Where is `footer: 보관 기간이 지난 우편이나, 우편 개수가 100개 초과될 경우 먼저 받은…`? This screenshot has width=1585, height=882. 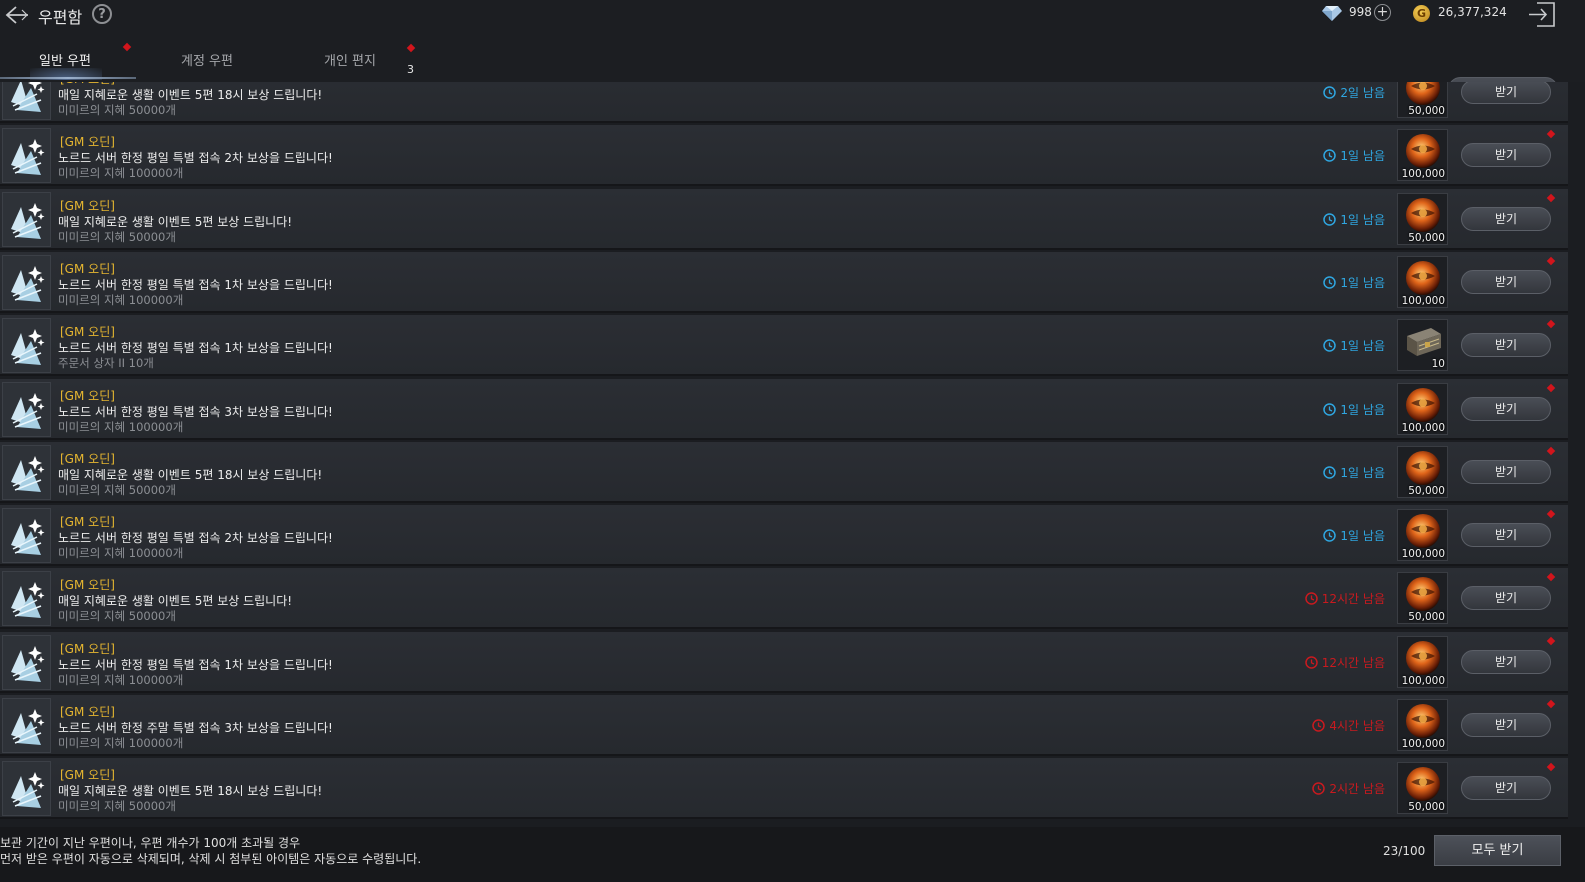 footer: 보관 기간이 지난 우편이나, 우편 개수가 100개 초과될 경우 먼저 받은… is located at coordinates (792, 854).